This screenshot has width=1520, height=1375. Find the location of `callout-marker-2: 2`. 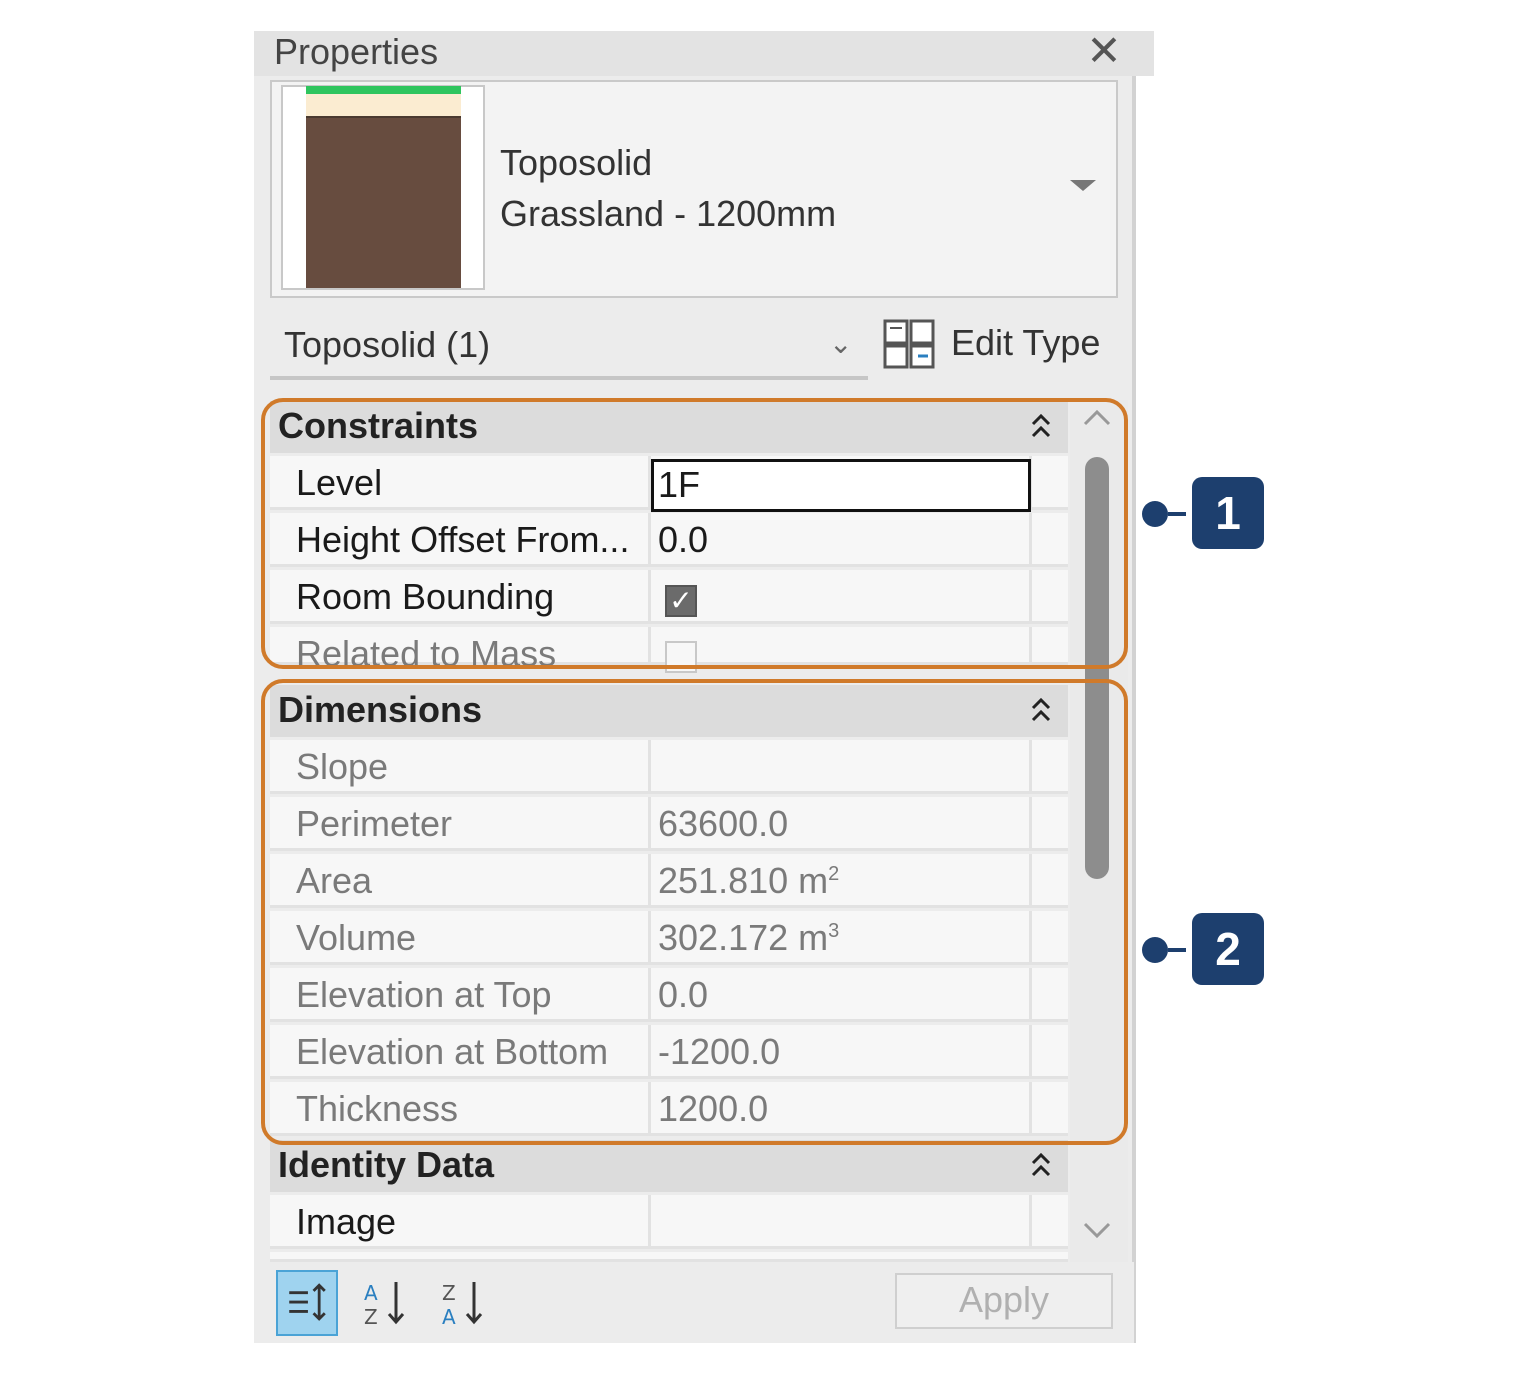

callout-marker-2: 2 is located at coordinates (1204, 949).